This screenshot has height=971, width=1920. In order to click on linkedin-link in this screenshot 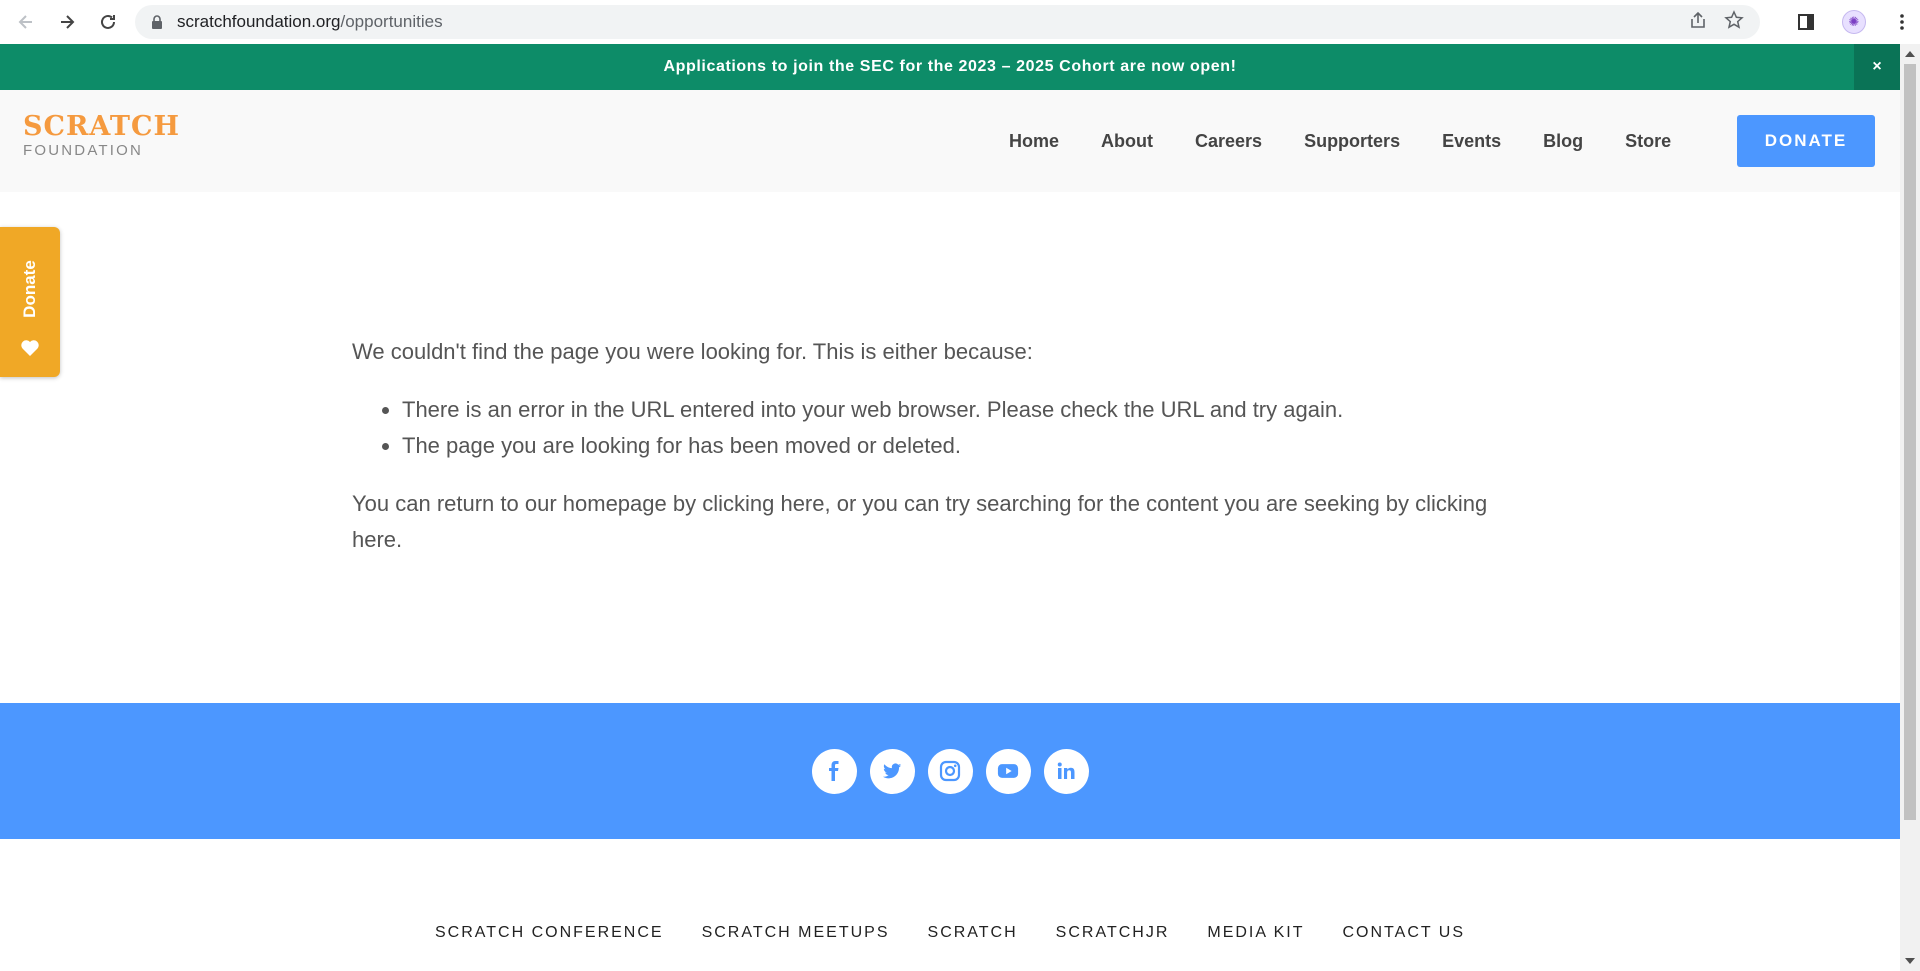, I will do `click(1066, 771)`.